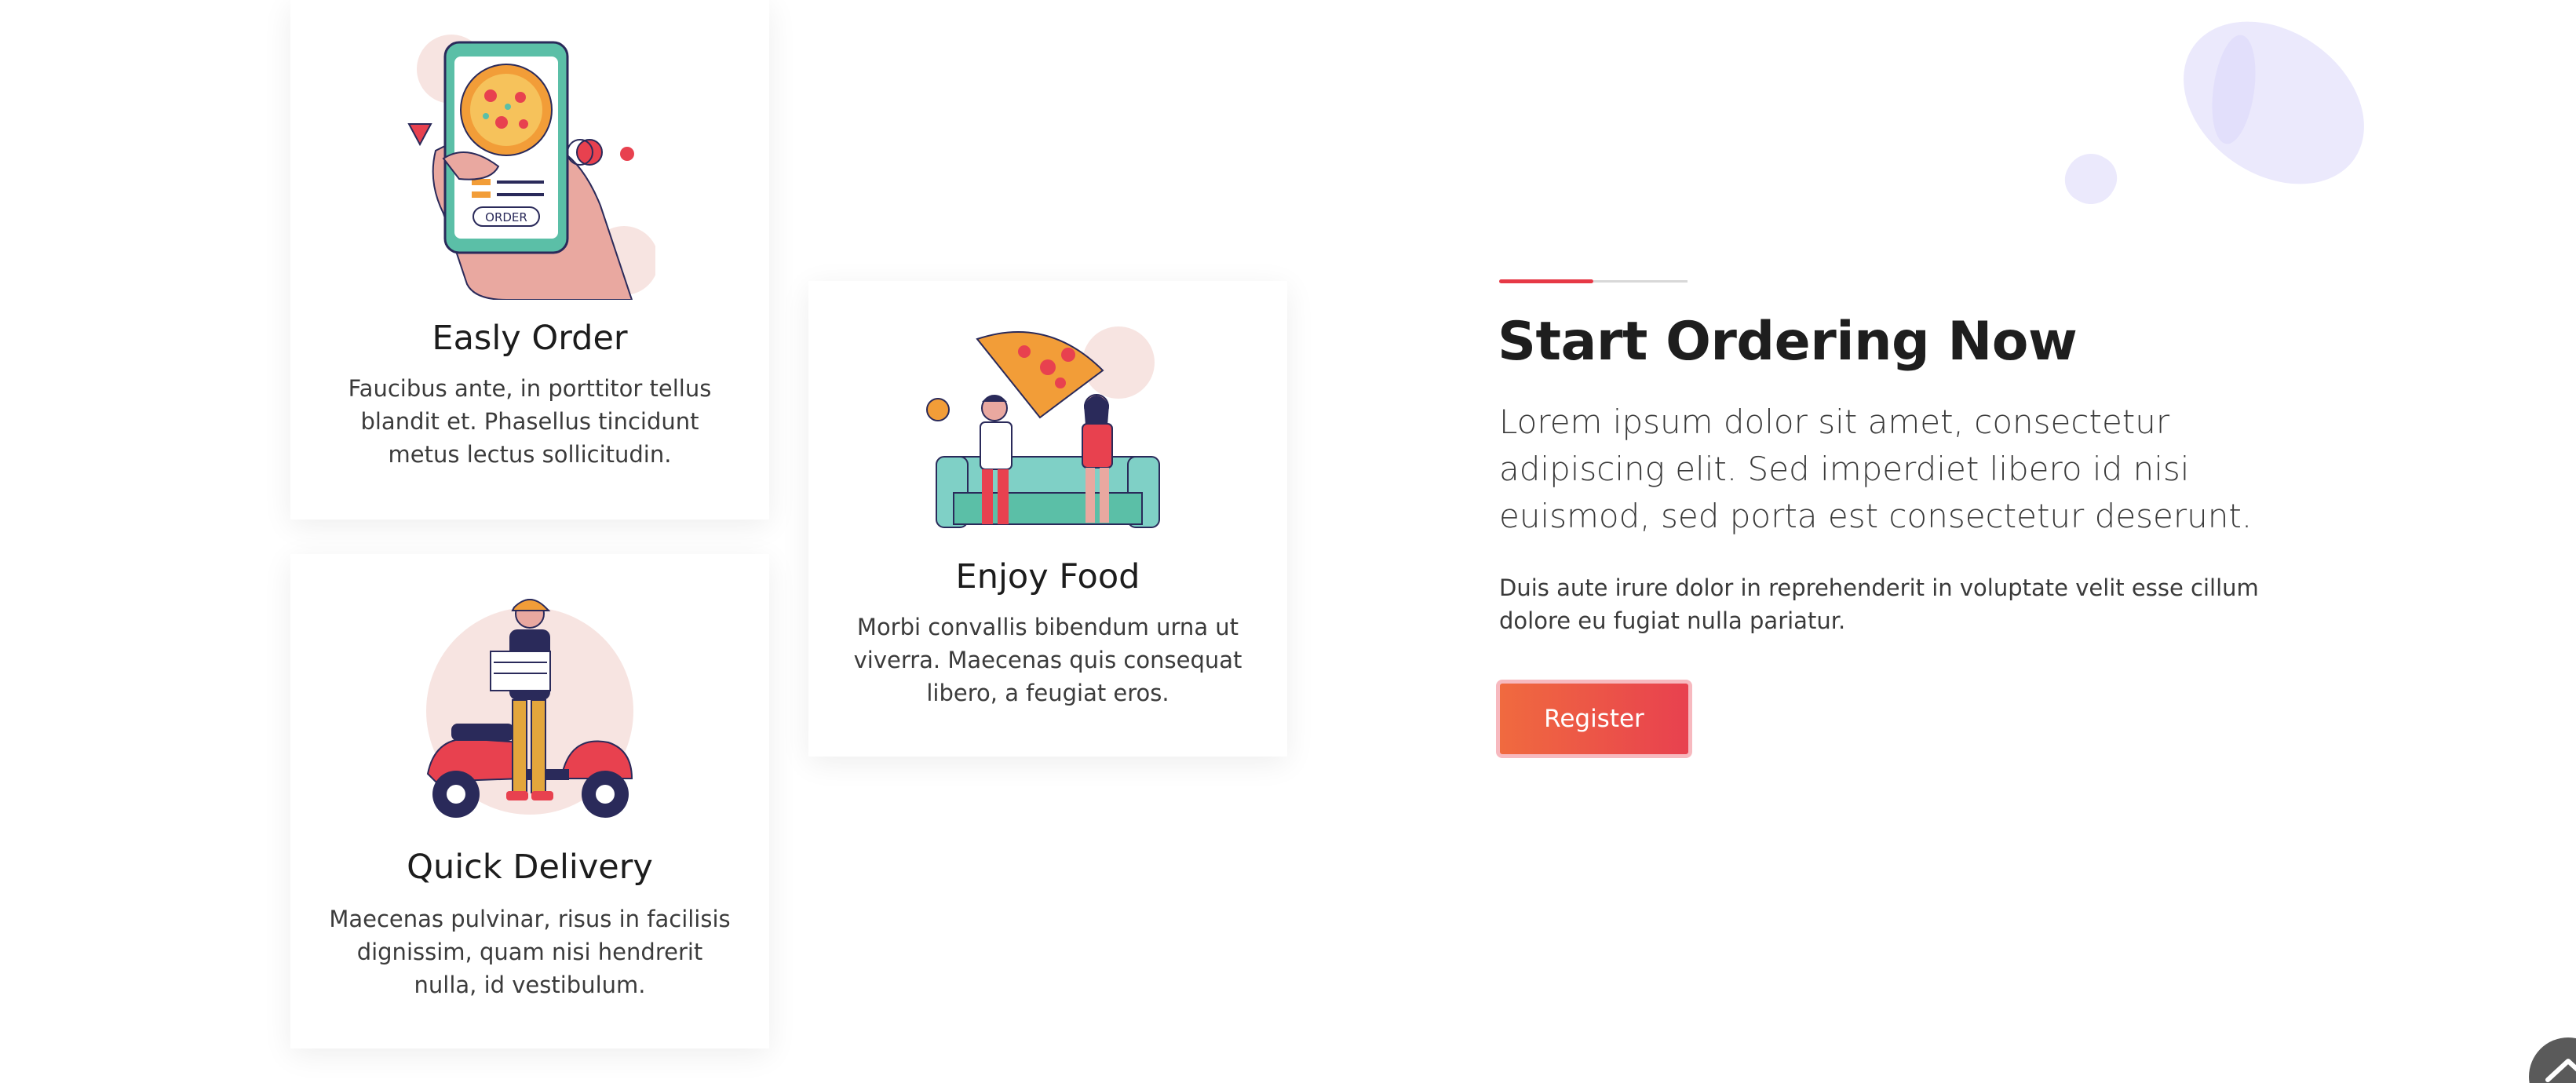 Image resolution: width=2576 pixels, height=1083 pixels. Describe the element at coordinates (2560, 1070) in the screenshot. I see `chevron-up-icon` at that location.